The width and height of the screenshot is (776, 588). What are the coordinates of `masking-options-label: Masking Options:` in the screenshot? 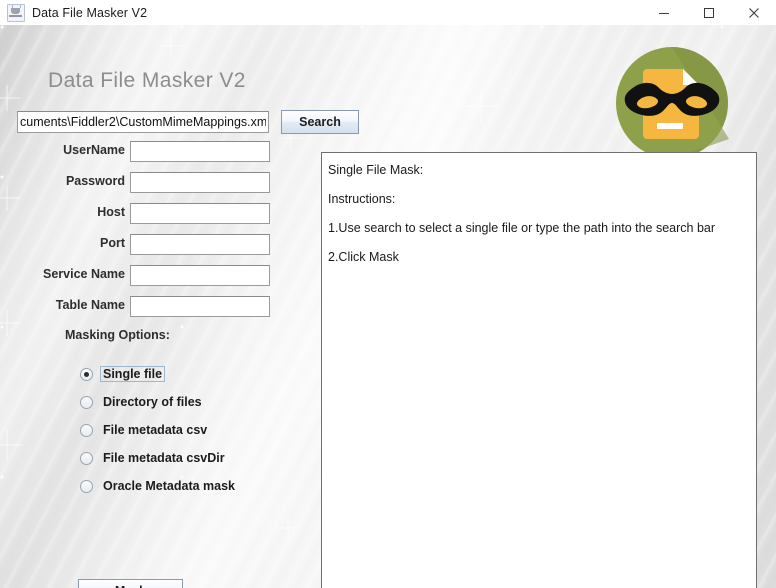 It's located at (117, 335).